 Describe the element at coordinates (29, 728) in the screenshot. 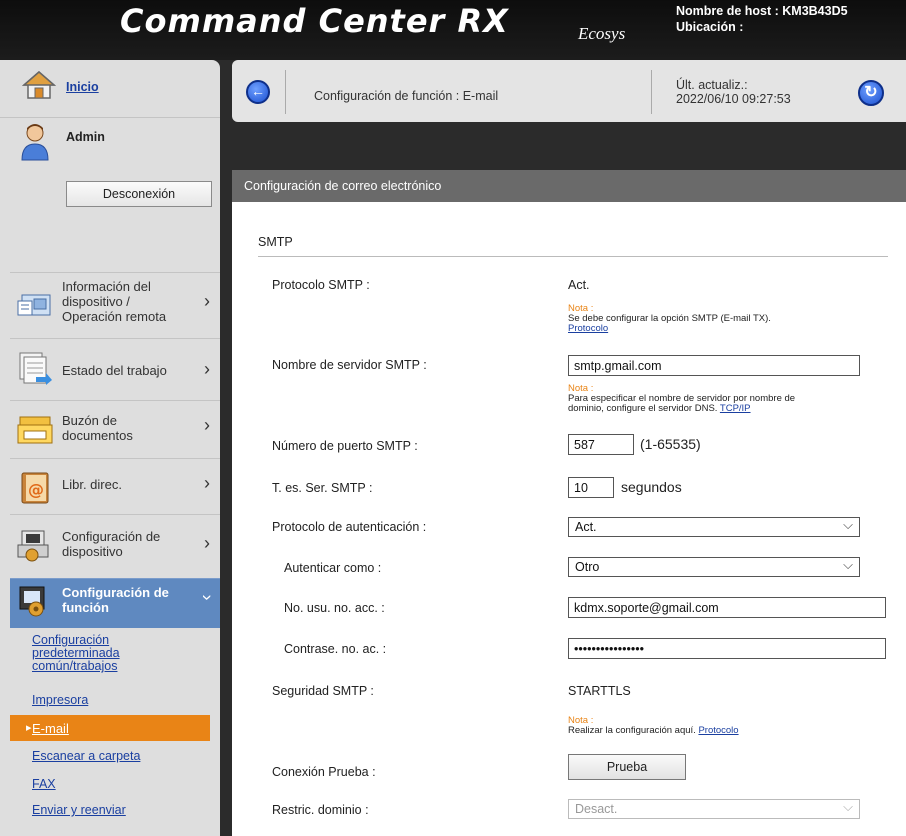

I see `arrow-right-icon: ▸` at that location.